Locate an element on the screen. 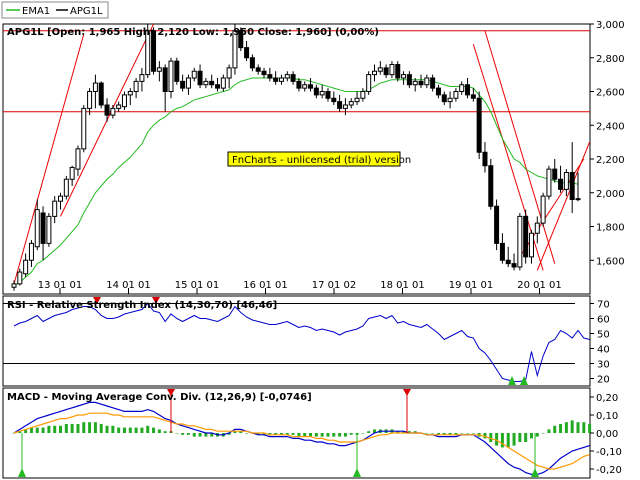 The width and height of the screenshot is (640, 480). price-xtick-label: 17 01 02 is located at coordinates (334, 285).